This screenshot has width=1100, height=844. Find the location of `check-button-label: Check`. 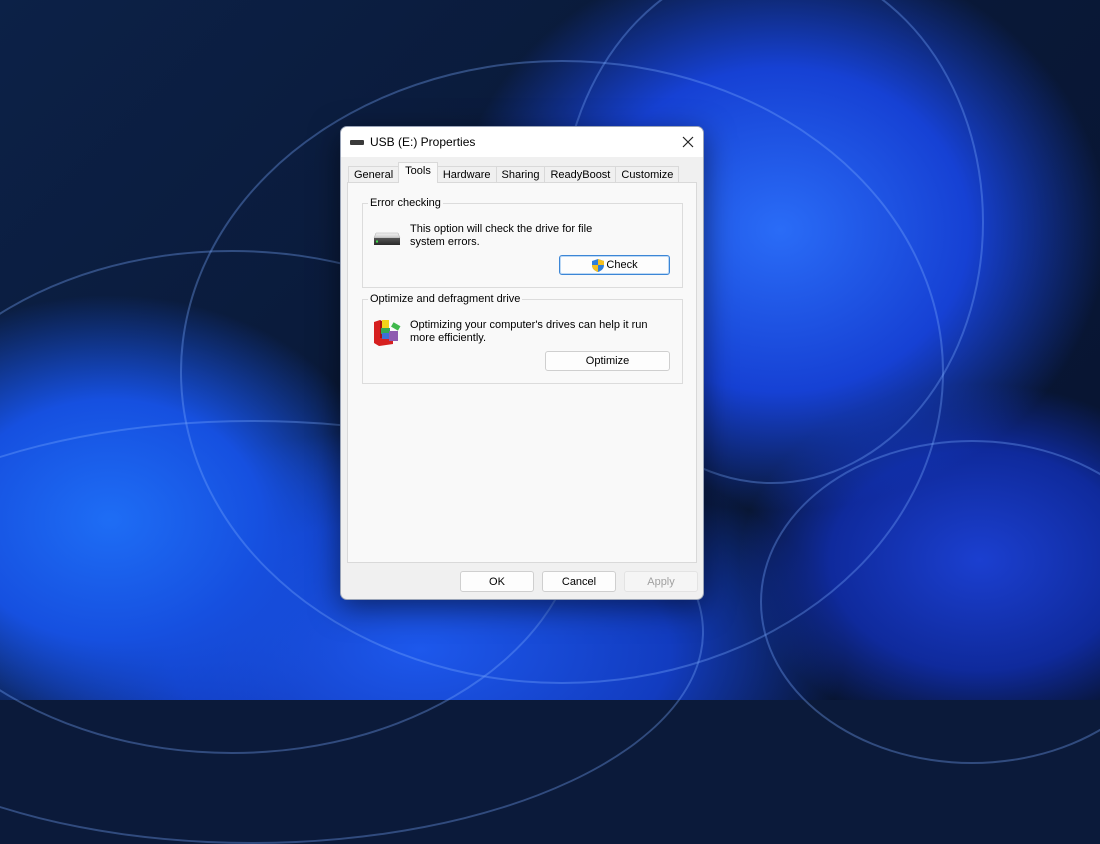

check-button-label: Check is located at coordinates (622, 265).